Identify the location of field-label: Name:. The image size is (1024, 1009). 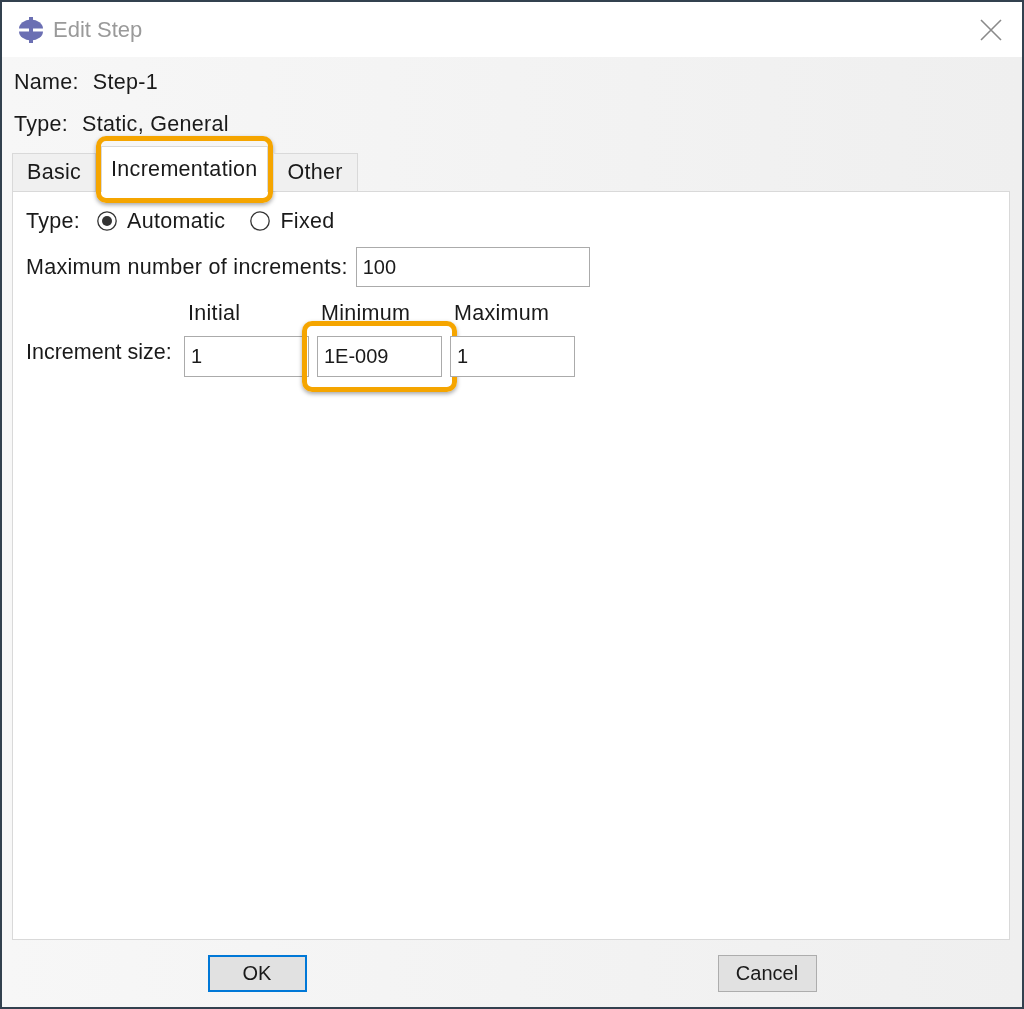
(46, 83).